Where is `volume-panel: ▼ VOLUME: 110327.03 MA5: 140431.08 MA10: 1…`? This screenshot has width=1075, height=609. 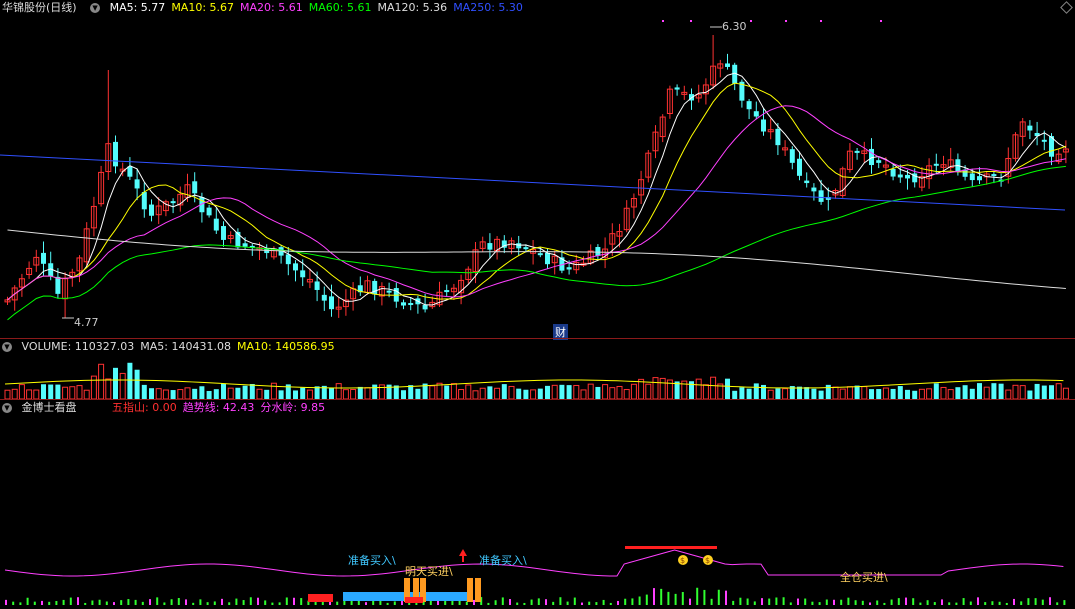
volume-panel: ▼ VOLUME: 110327.03 MA5: 140431.08 MA10: 1… is located at coordinates (537, 369).